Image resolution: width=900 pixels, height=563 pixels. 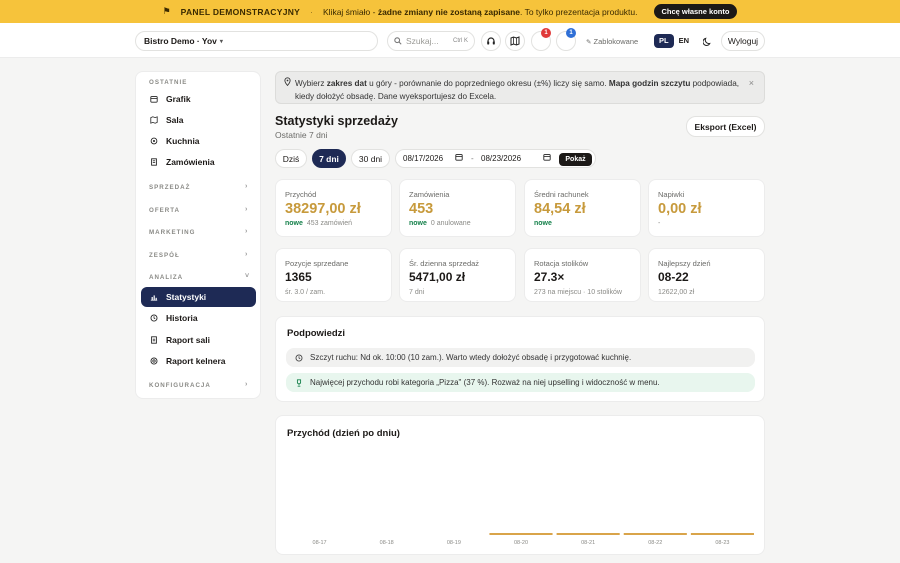 What do you see at coordinates (398, 41) in the screenshot?
I see `search-icon` at bounding box center [398, 41].